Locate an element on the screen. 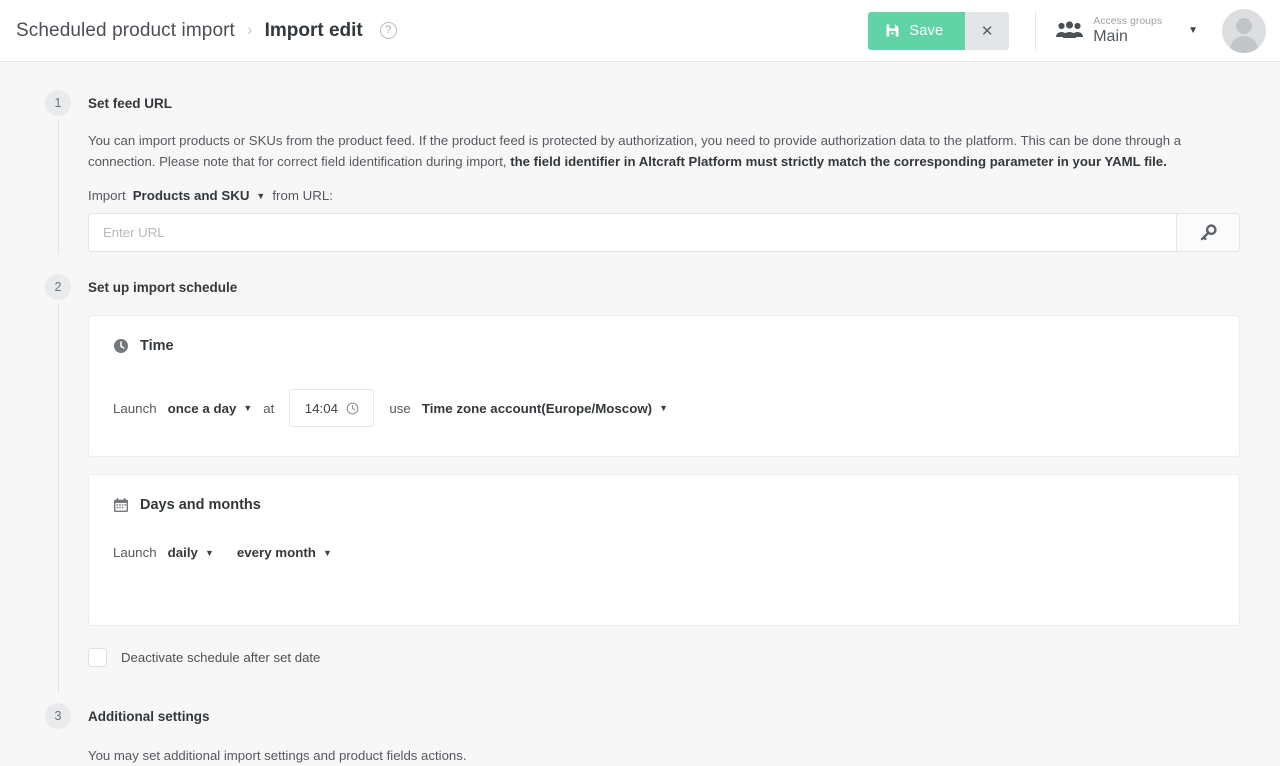 Image resolution: width=1280 pixels, height=766 pixels. access-groups-text: Access groups Main is located at coordinates (1127, 30).